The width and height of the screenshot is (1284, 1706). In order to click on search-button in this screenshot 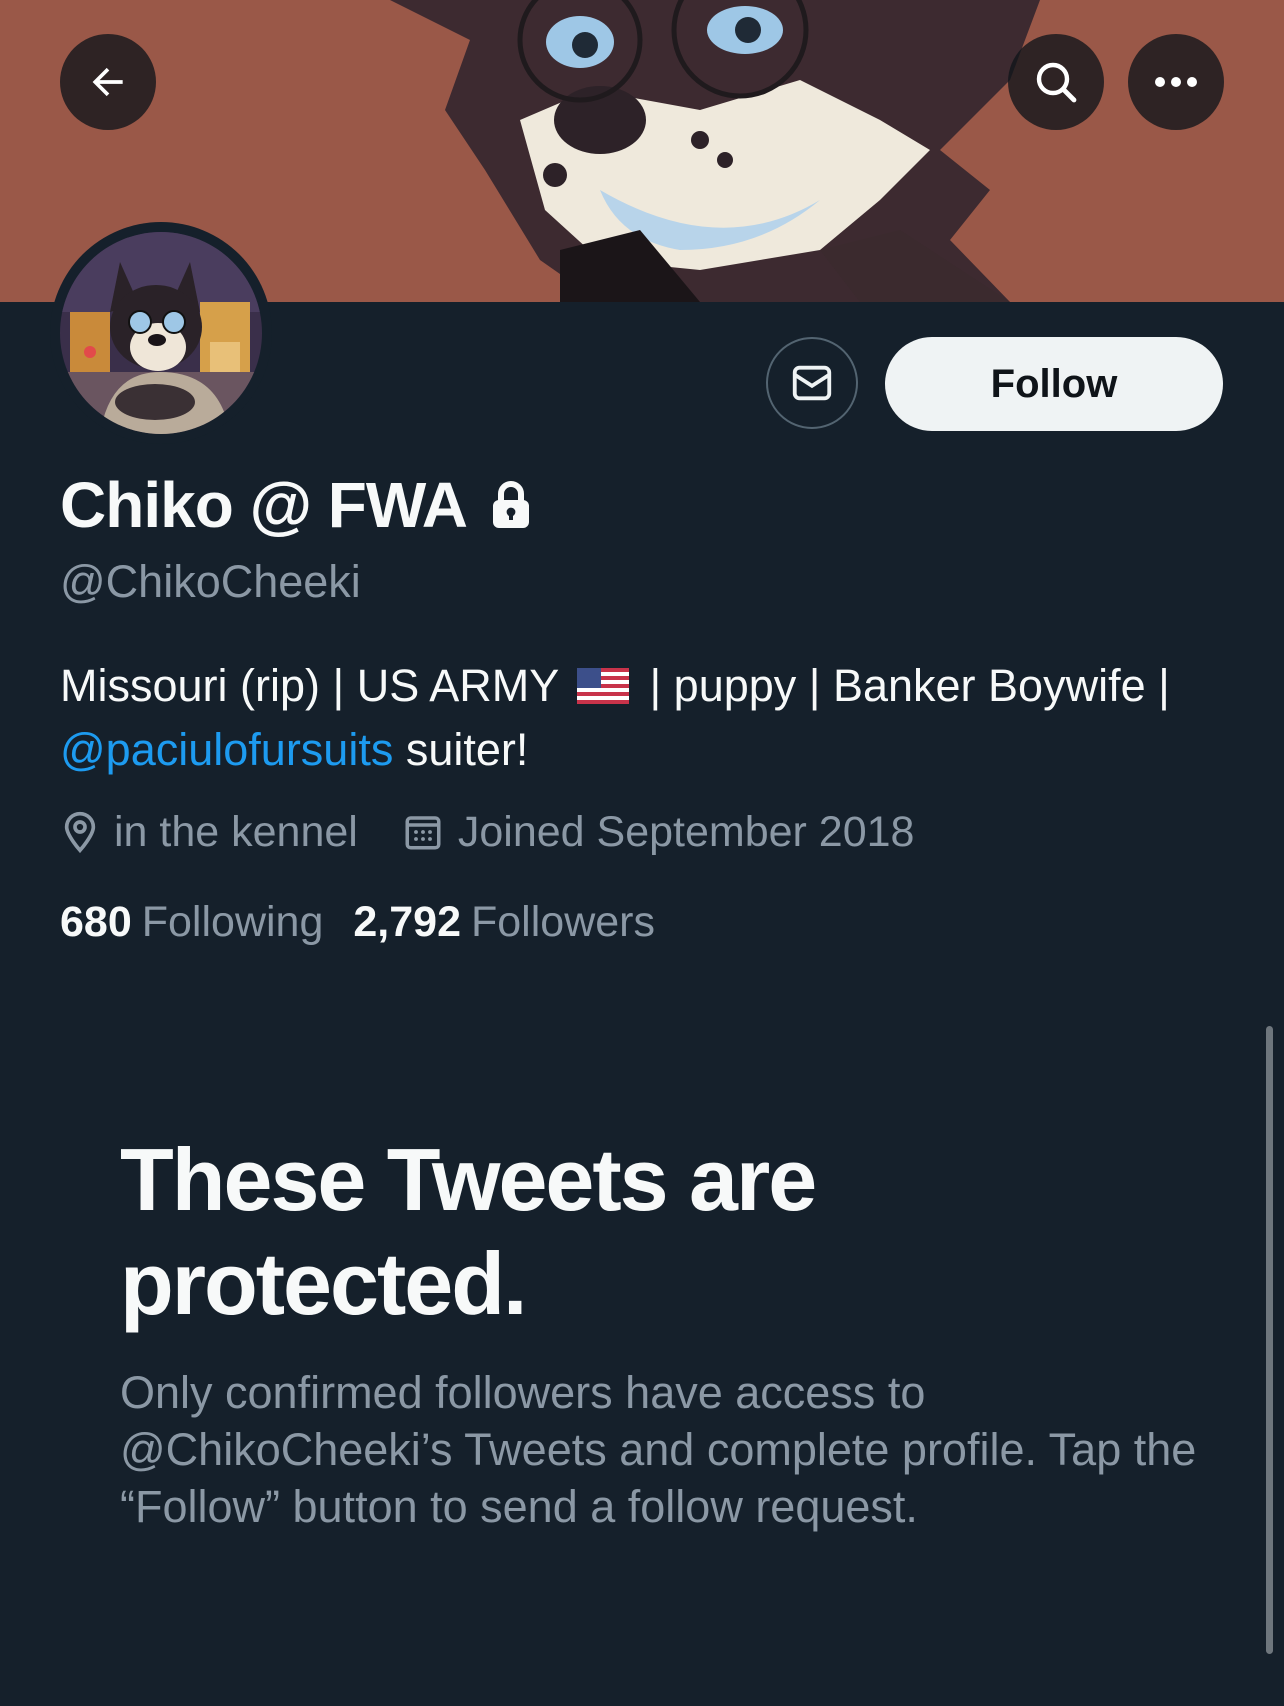, I will do `click(1056, 82)`.